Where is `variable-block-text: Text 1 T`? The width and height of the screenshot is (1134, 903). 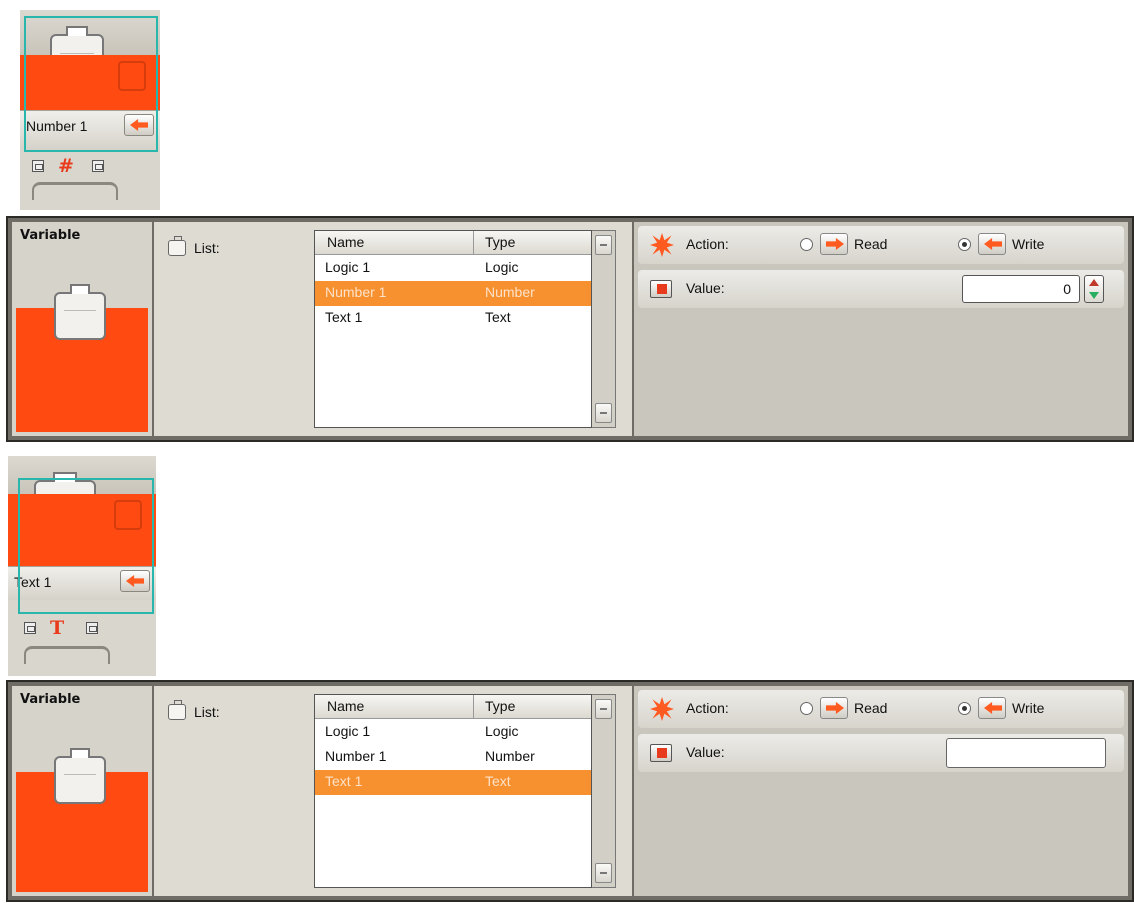 variable-block-text: Text 1 T is located at coordinates (82, 566).